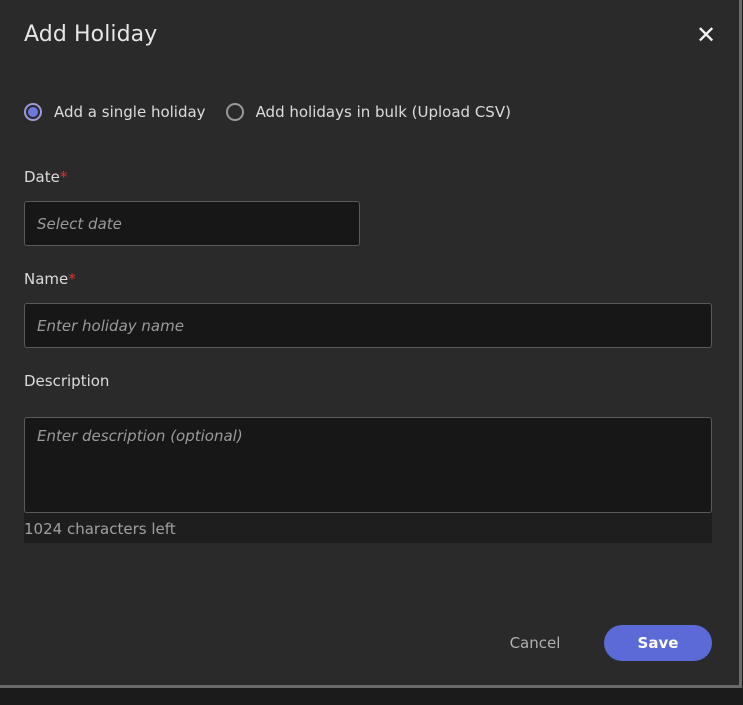  I want to click on name-input: Enter holiday name, so click(368, 325).